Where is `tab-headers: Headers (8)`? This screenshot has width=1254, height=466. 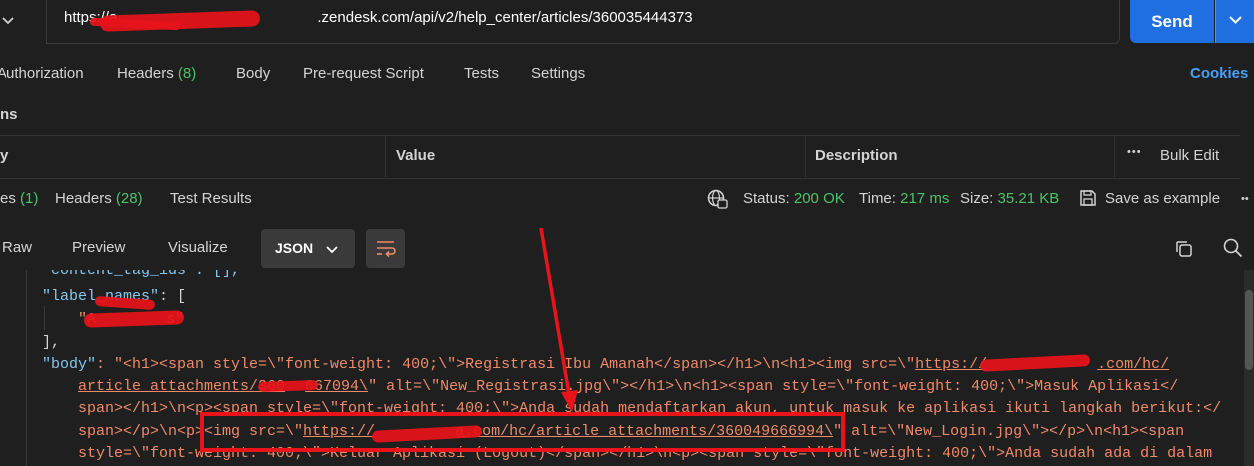 tab-headers: Headers (8) is located at coordinates (156, 73).